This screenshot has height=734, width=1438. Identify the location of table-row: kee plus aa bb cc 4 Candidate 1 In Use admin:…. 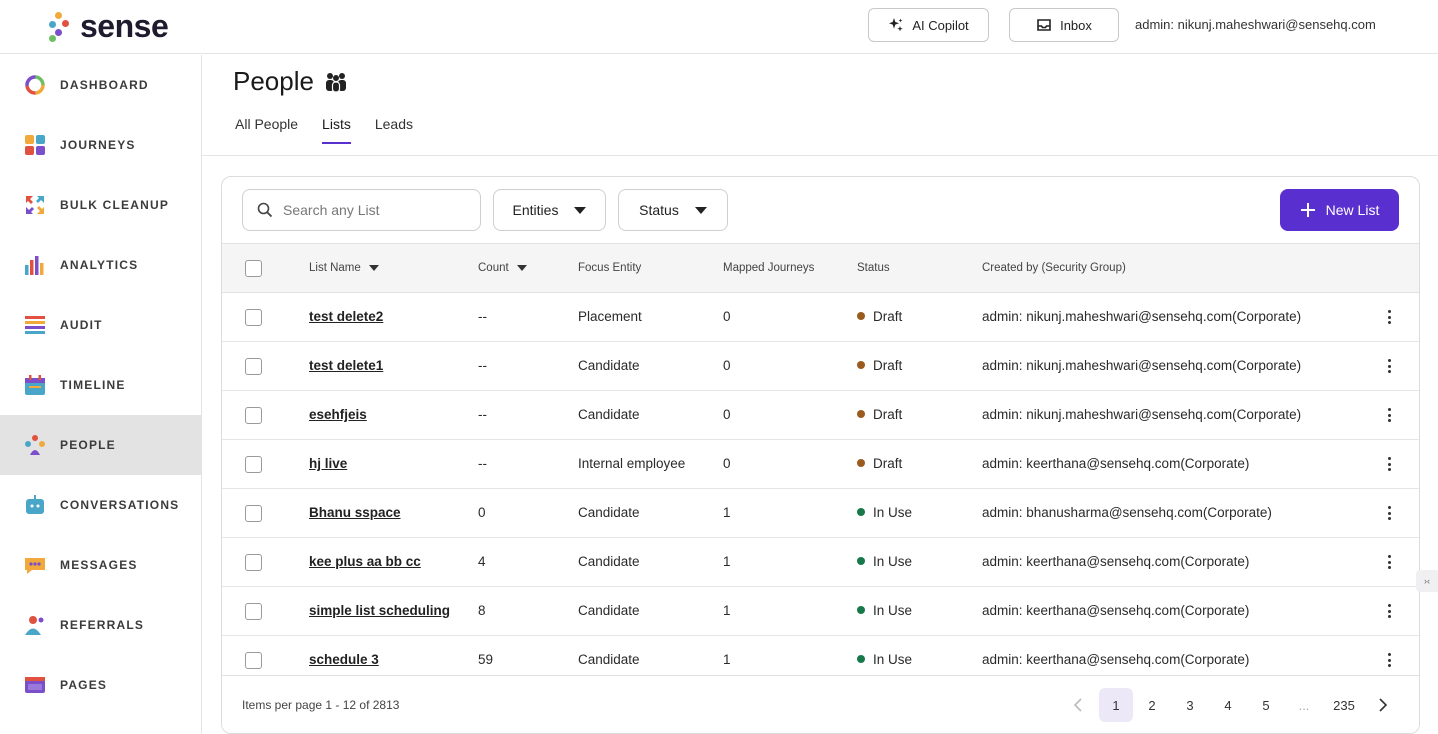
(820, 562).